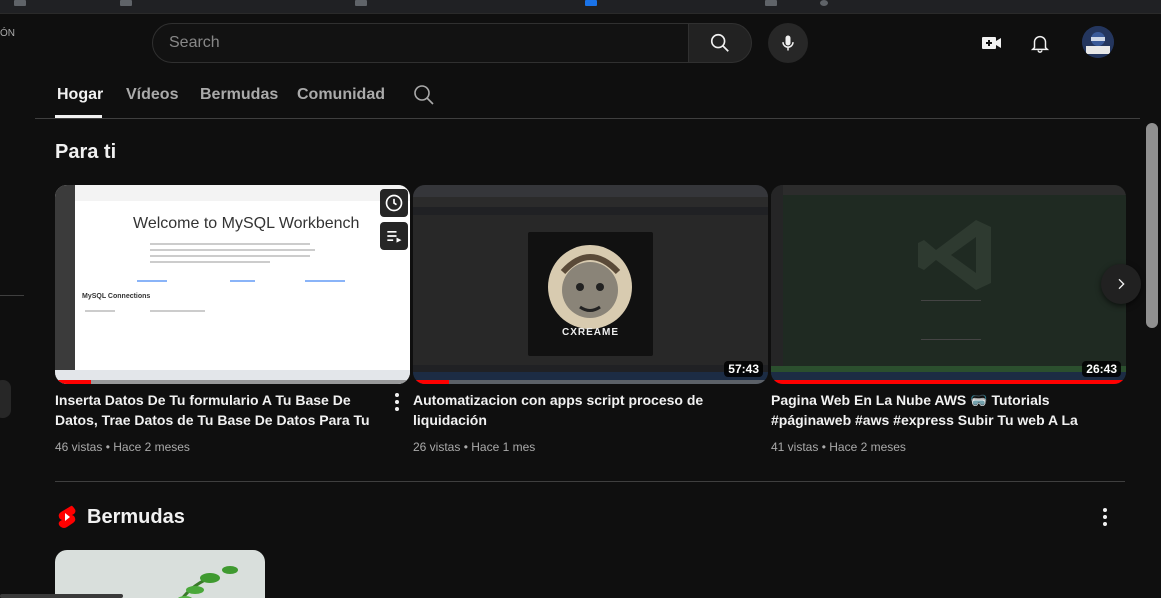  I want to click on avatar-image, so click(1098, 42).